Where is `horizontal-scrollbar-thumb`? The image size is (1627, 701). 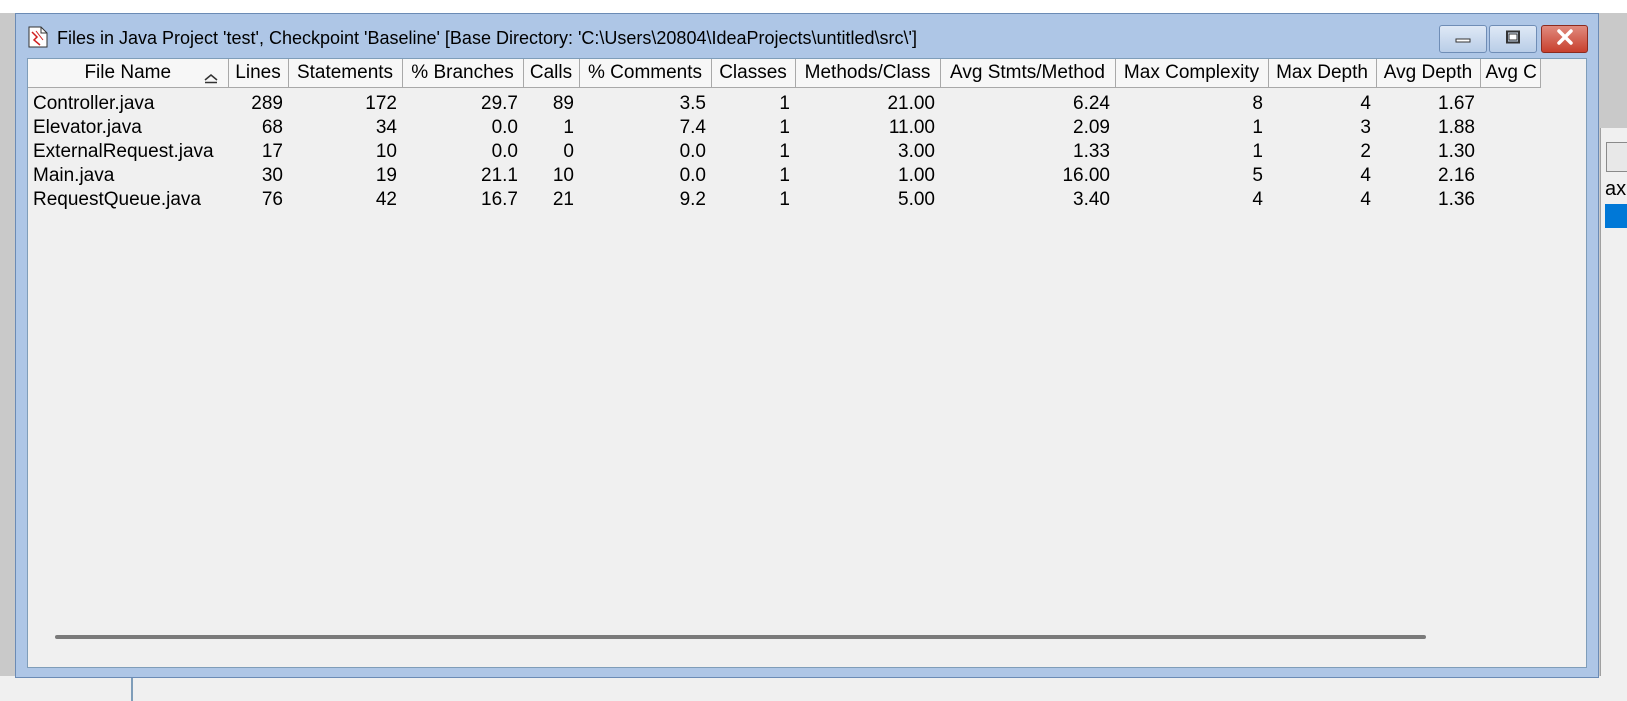
horizontal-scrollbar-thumb is located at coordinates (740, 637).